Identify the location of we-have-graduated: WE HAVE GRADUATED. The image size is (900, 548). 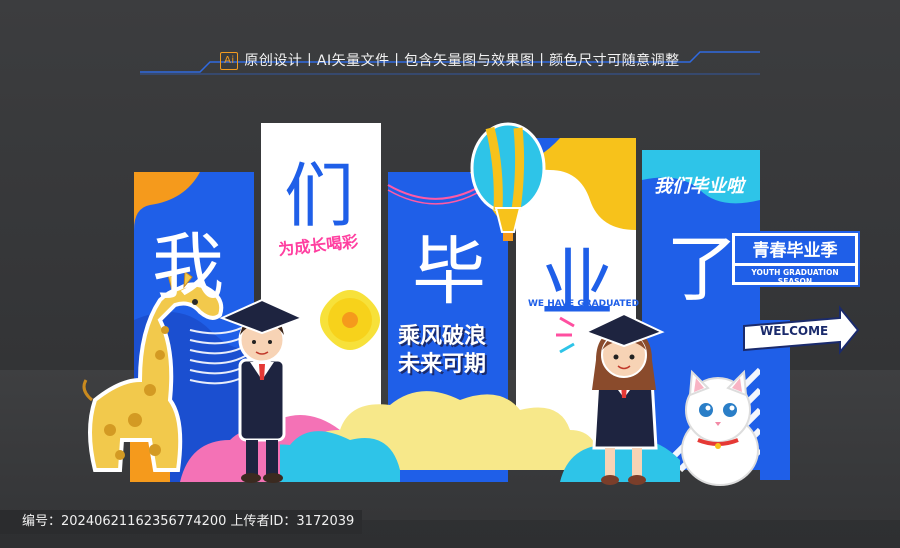
(584, 304).